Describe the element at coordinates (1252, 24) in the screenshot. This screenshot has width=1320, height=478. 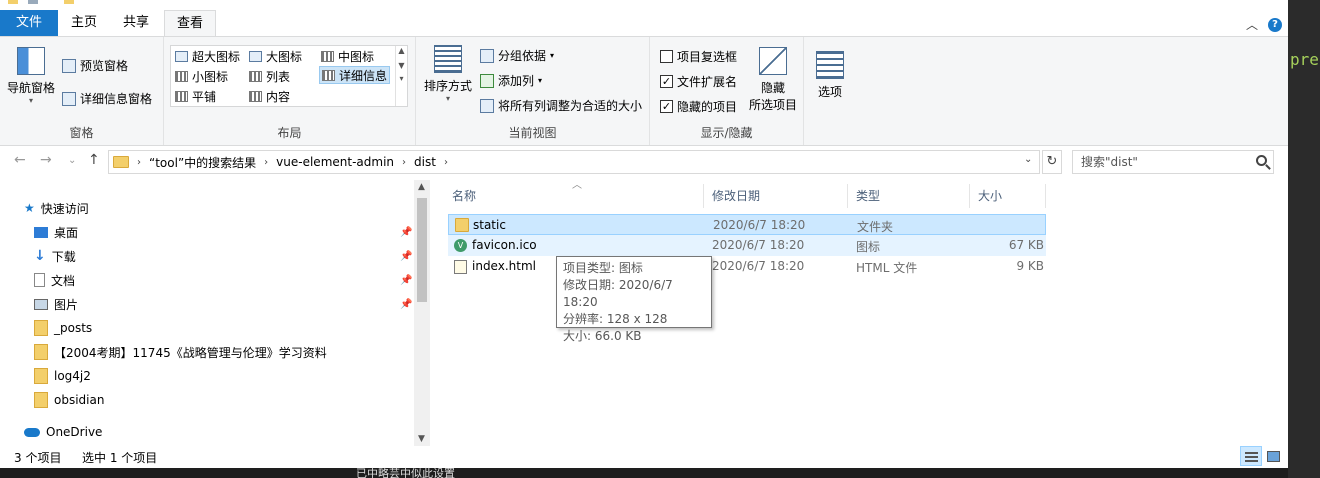
I see `minimize-ribbon-chevron-icon: ︿` at that location.